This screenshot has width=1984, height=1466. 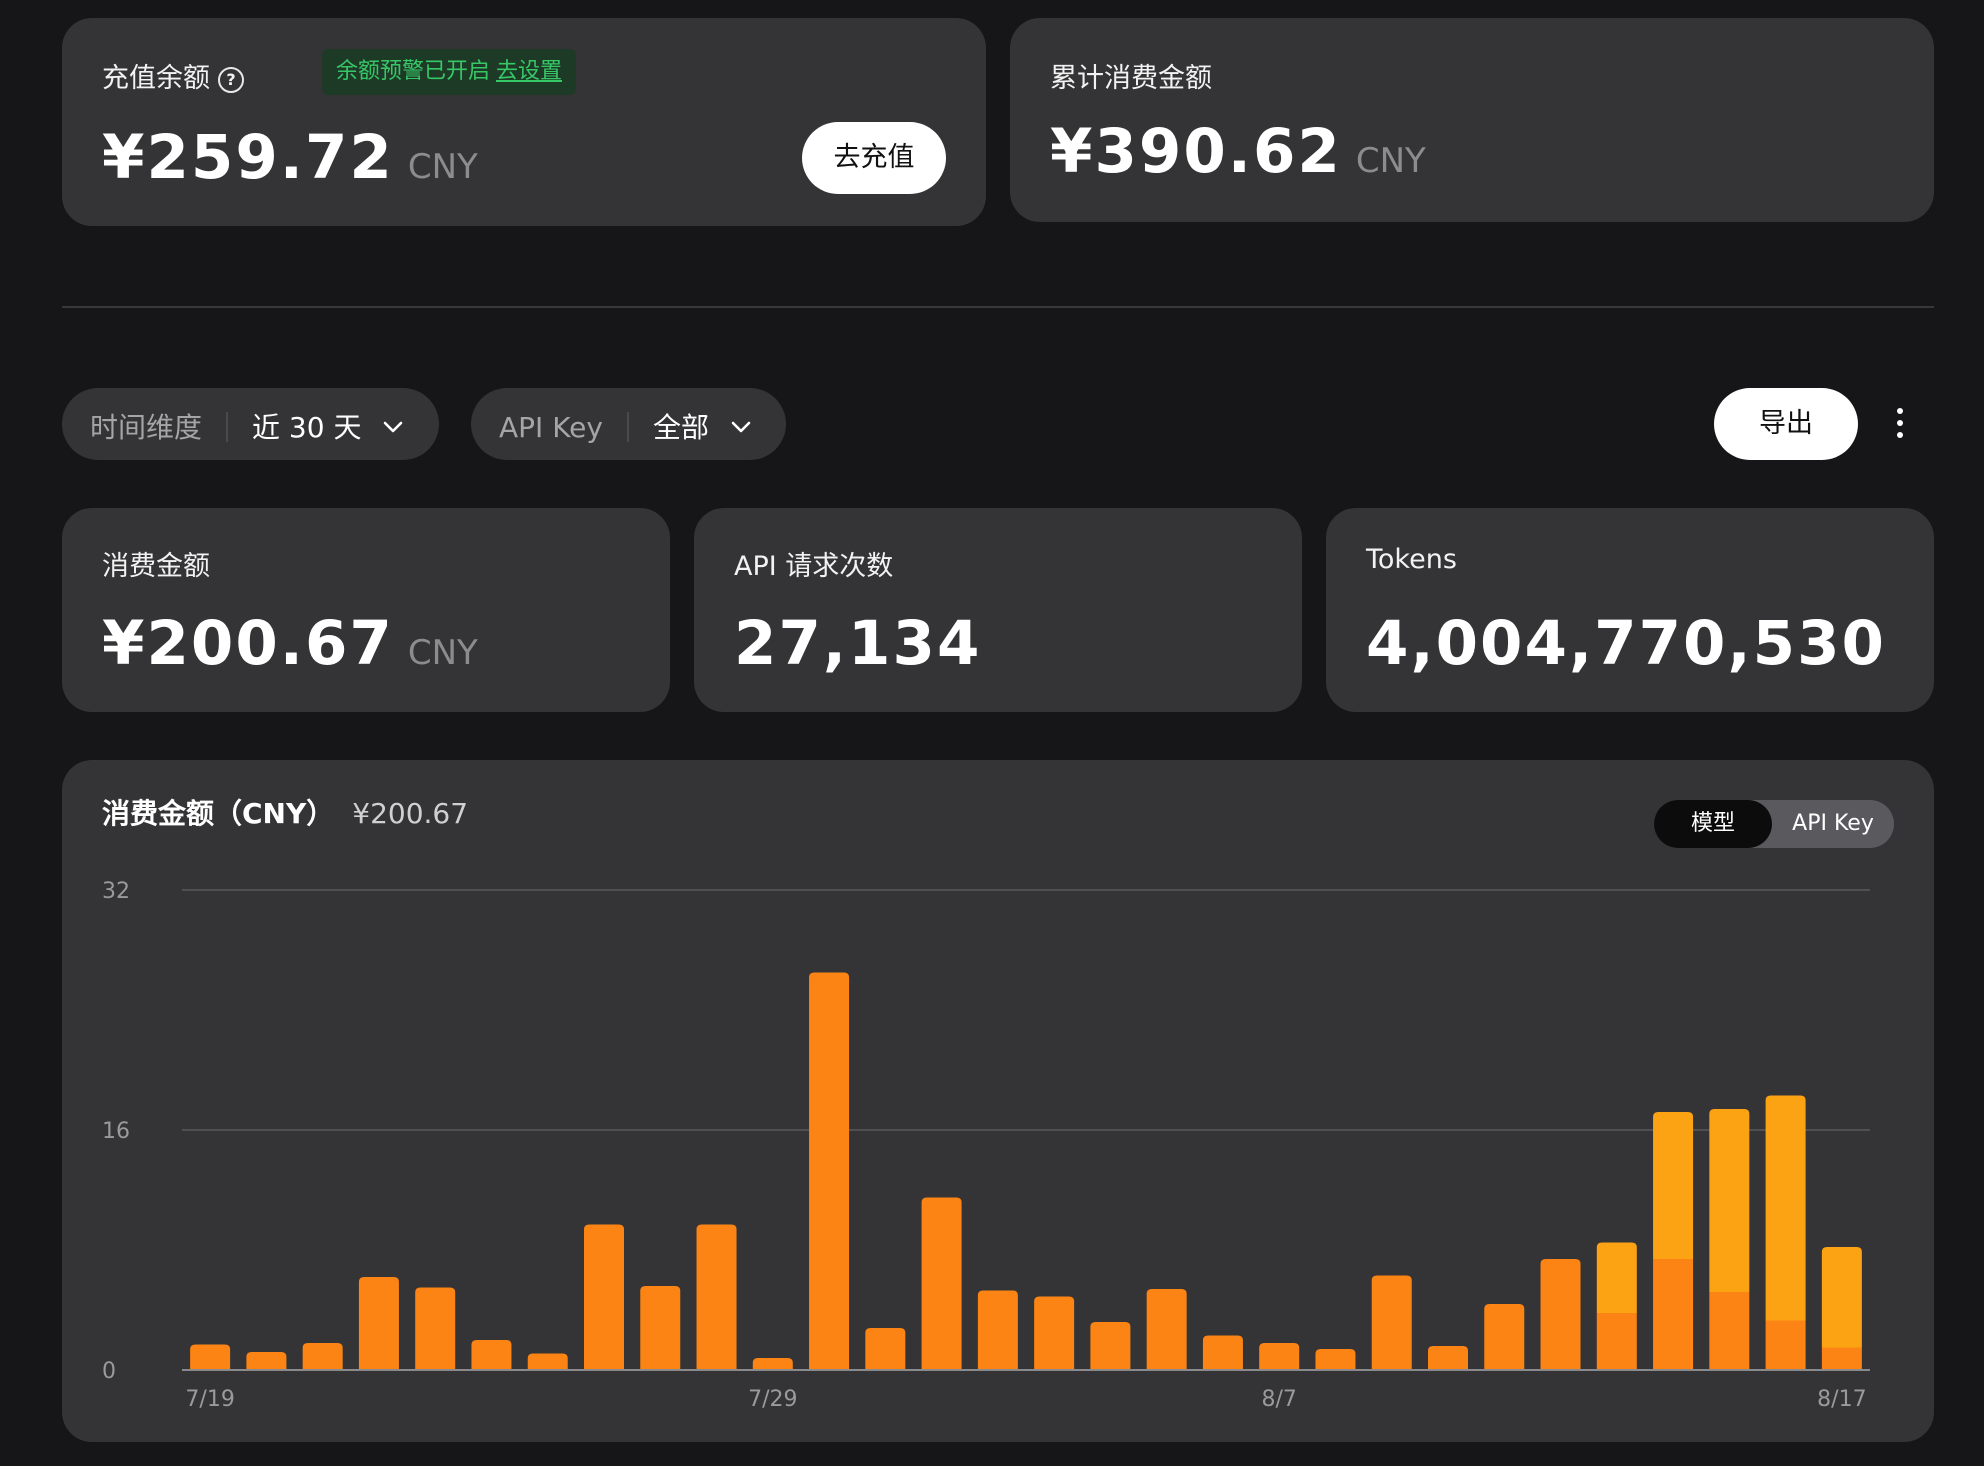 What do you see at coordinates (1472, 120) in the screenshot?
I see `total-spending-card: 累计消费金额 ¥390.62 CNY` at bounding box center [1472, 120].